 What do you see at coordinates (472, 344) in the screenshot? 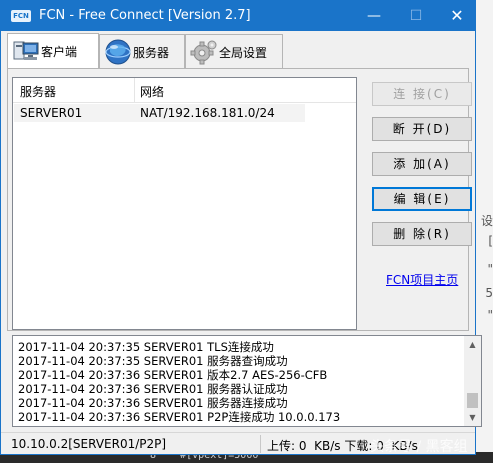
I see `scroll-up-arrow-icon: ▲` at bounding box center [472, 344].